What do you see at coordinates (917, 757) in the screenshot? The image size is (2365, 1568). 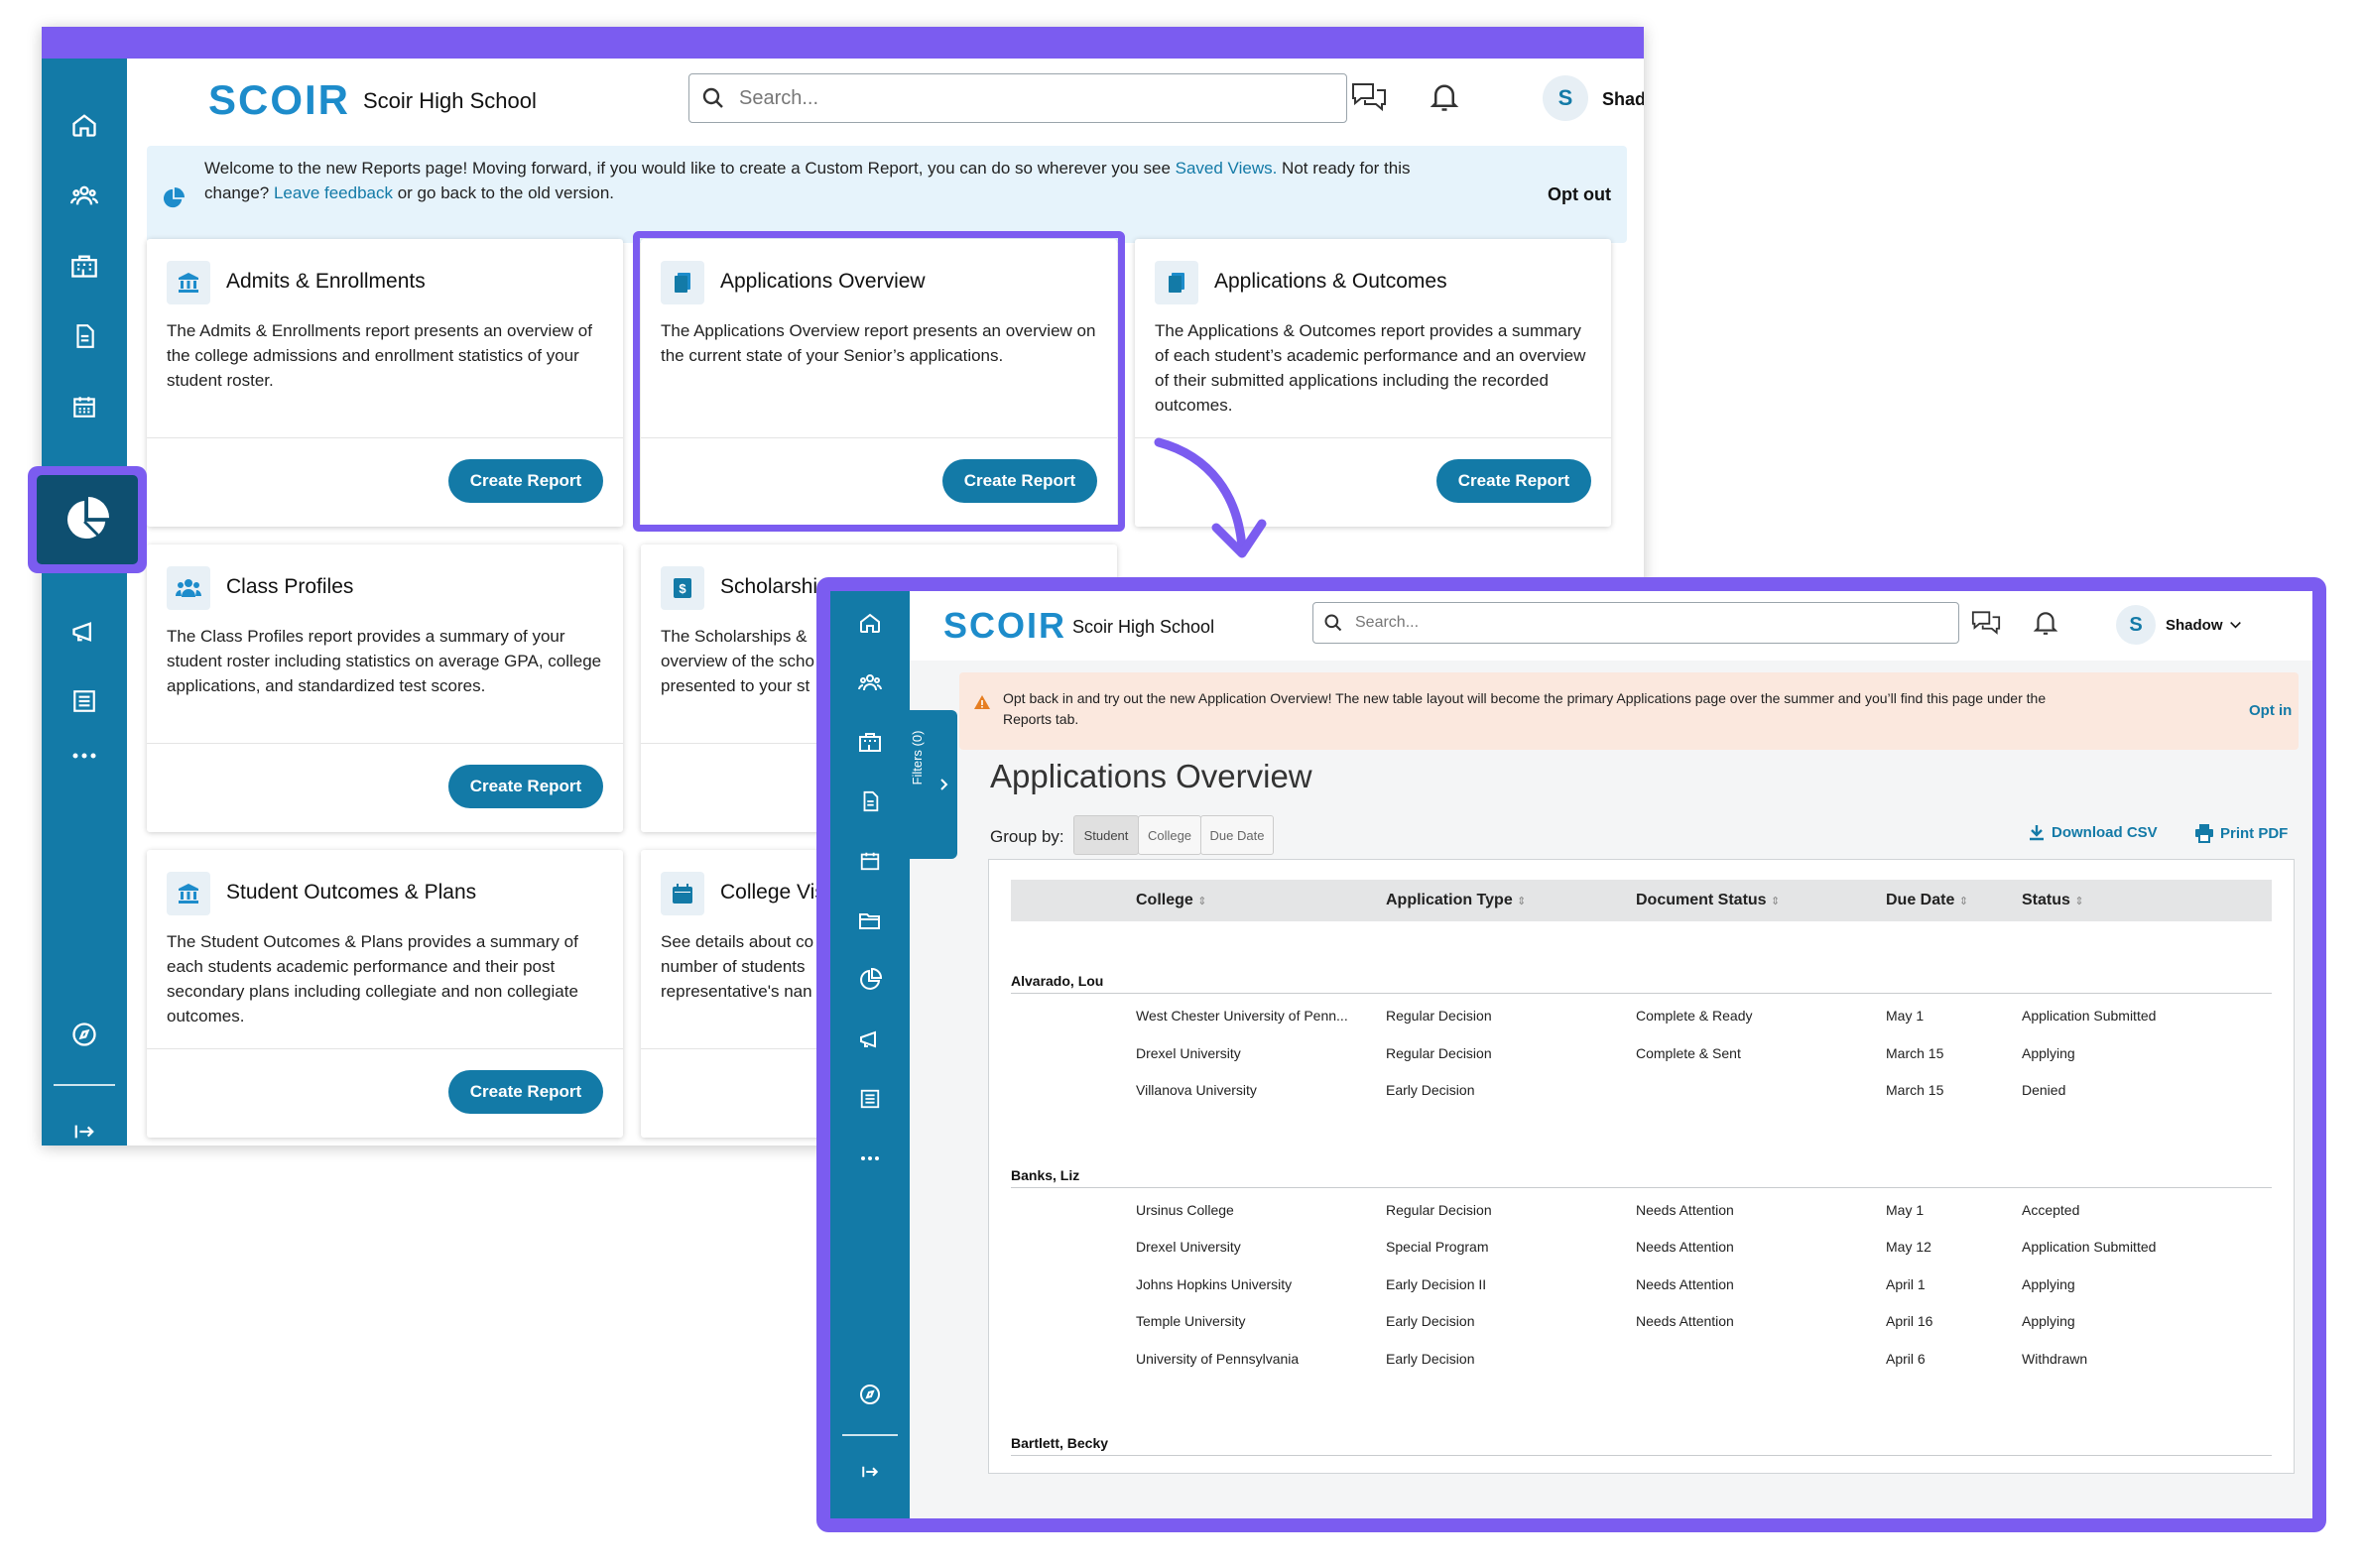 I see `filters-label: Filters (0)` at bounding box center [917, 757].